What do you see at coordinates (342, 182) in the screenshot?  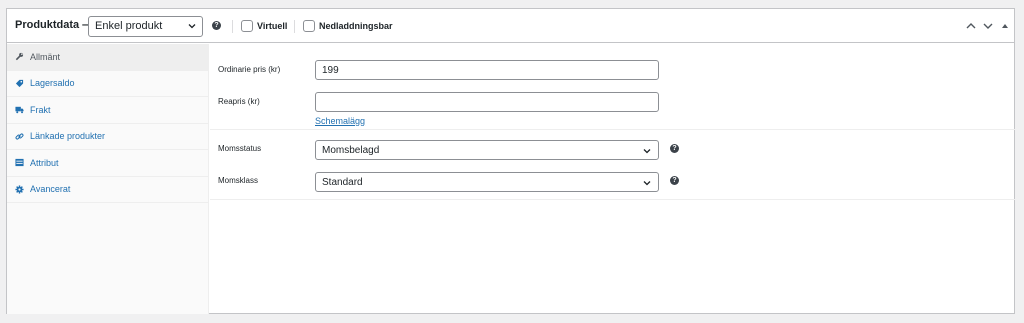 I see `tax-class-value: Standard` at bounding box center [342, 182].